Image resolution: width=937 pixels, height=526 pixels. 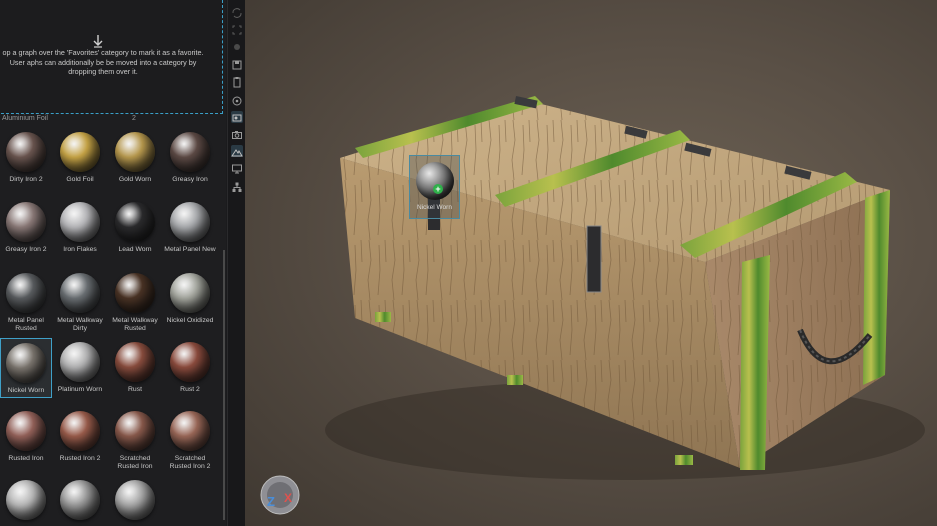 I want to click on material-tile: Platinum Worn, so click(x=80, y=366).